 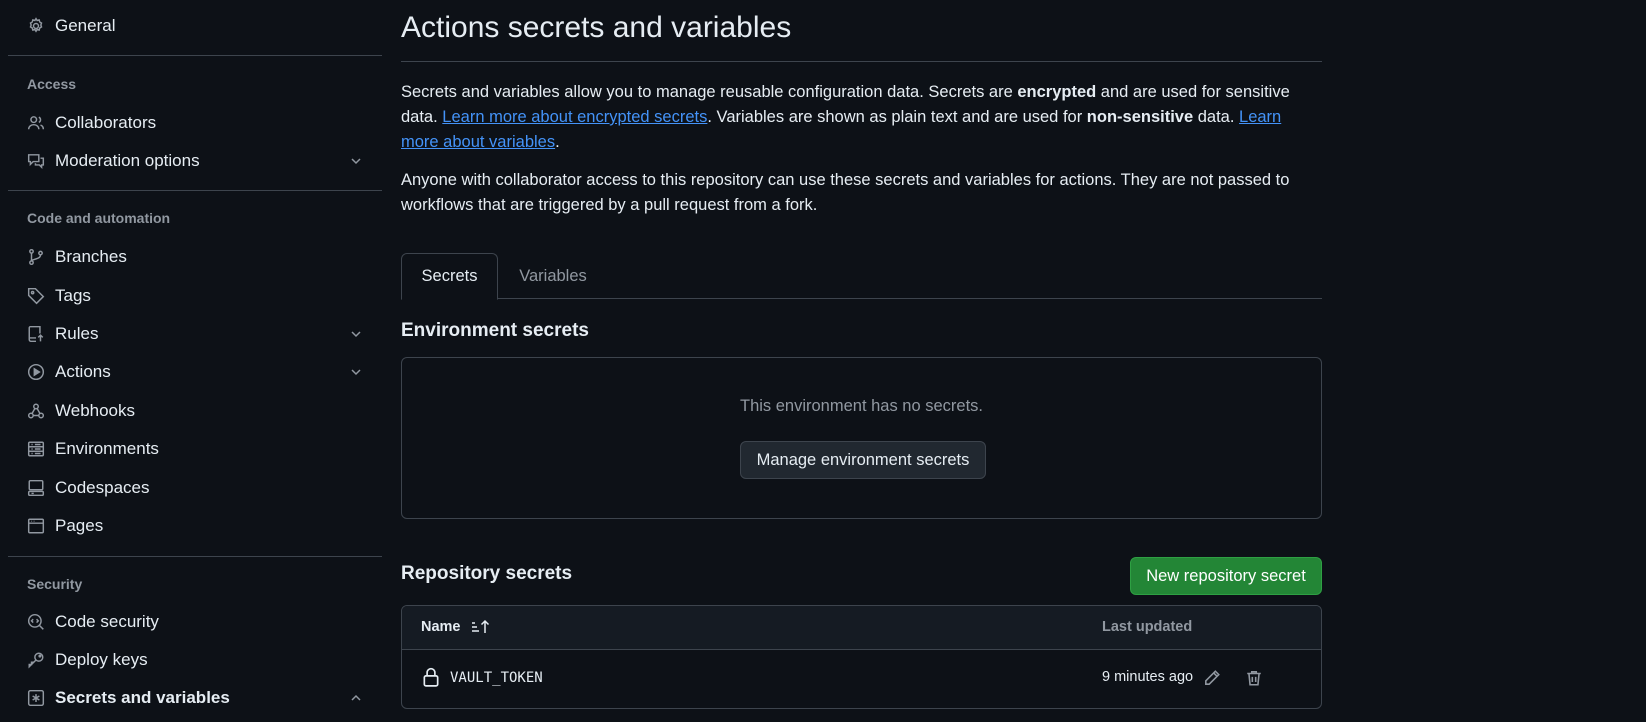 What do you see at coordinates (101, 659) in the screenshot?
I see `sidebar-item-label: Deploy keys` at bounding box center [101, 659].